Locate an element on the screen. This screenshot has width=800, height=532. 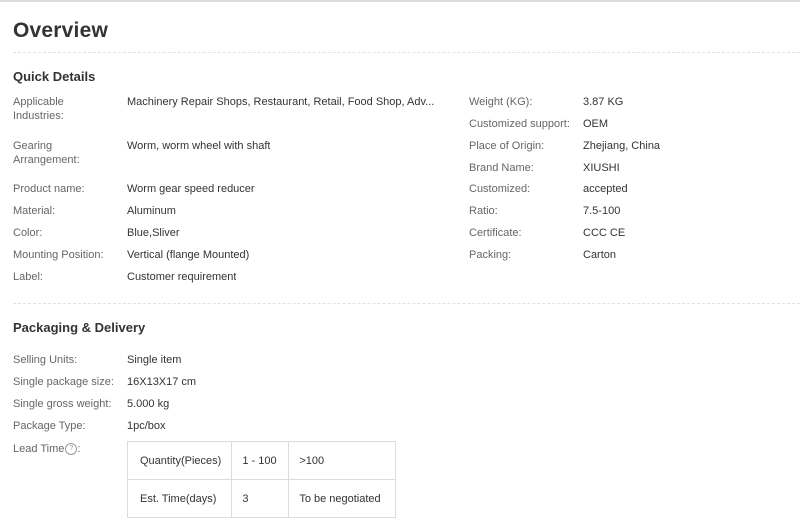
packaging-value-package-type: 1pc/box is located at coordinates (146, 426).